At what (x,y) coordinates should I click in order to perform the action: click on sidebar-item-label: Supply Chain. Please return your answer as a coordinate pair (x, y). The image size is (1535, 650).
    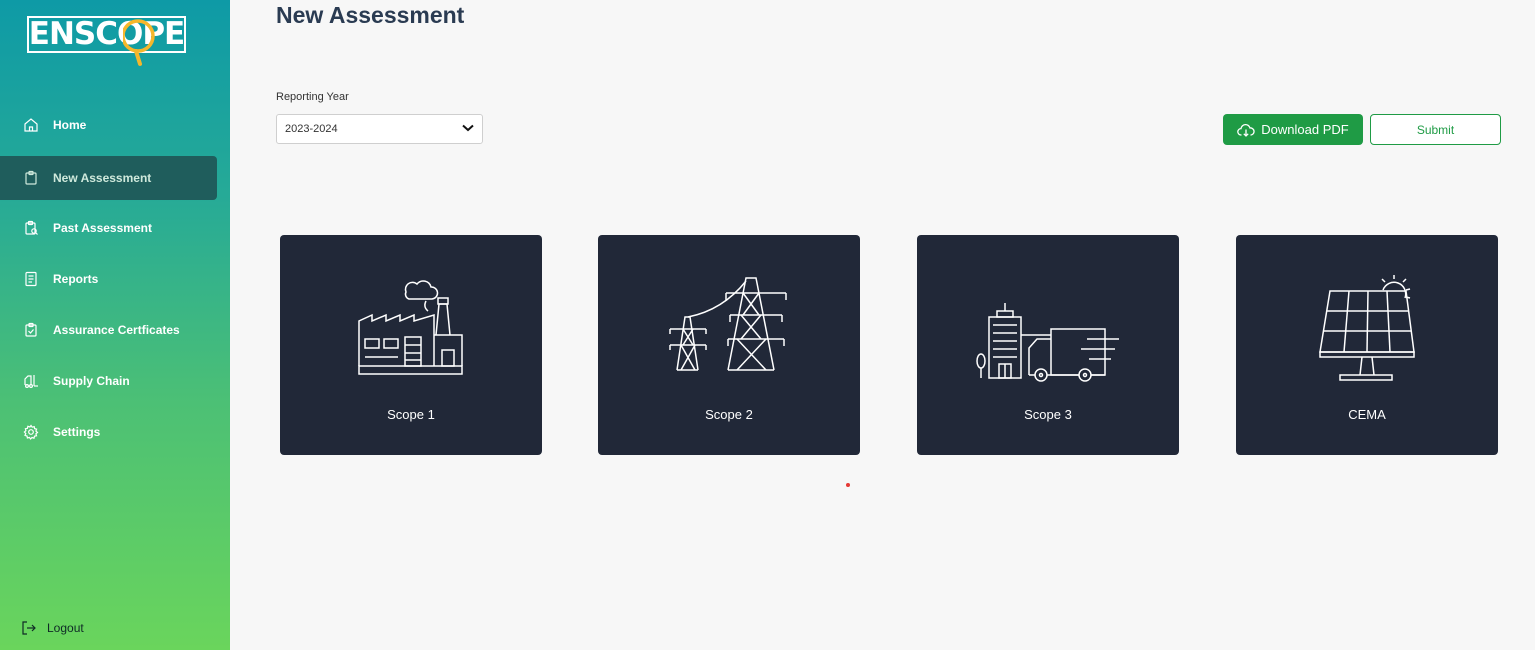
    Looking at the image, I should click on (91, 381).